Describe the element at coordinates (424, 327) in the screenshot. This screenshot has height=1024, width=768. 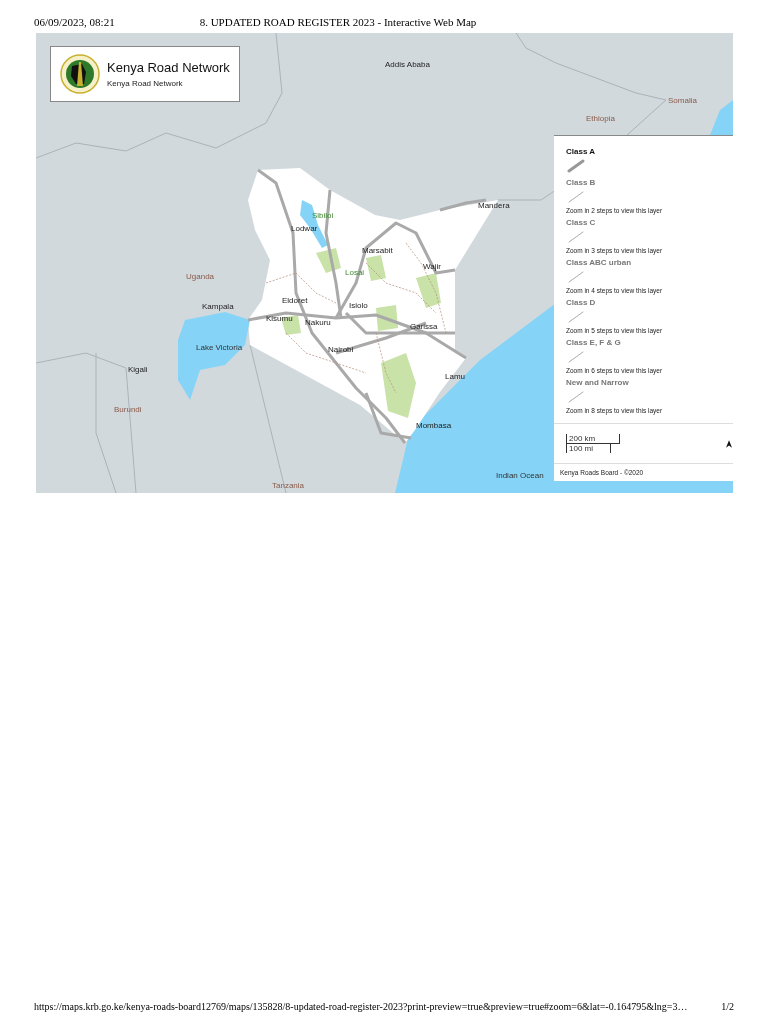
I see `map-label: Garissa` at that location.